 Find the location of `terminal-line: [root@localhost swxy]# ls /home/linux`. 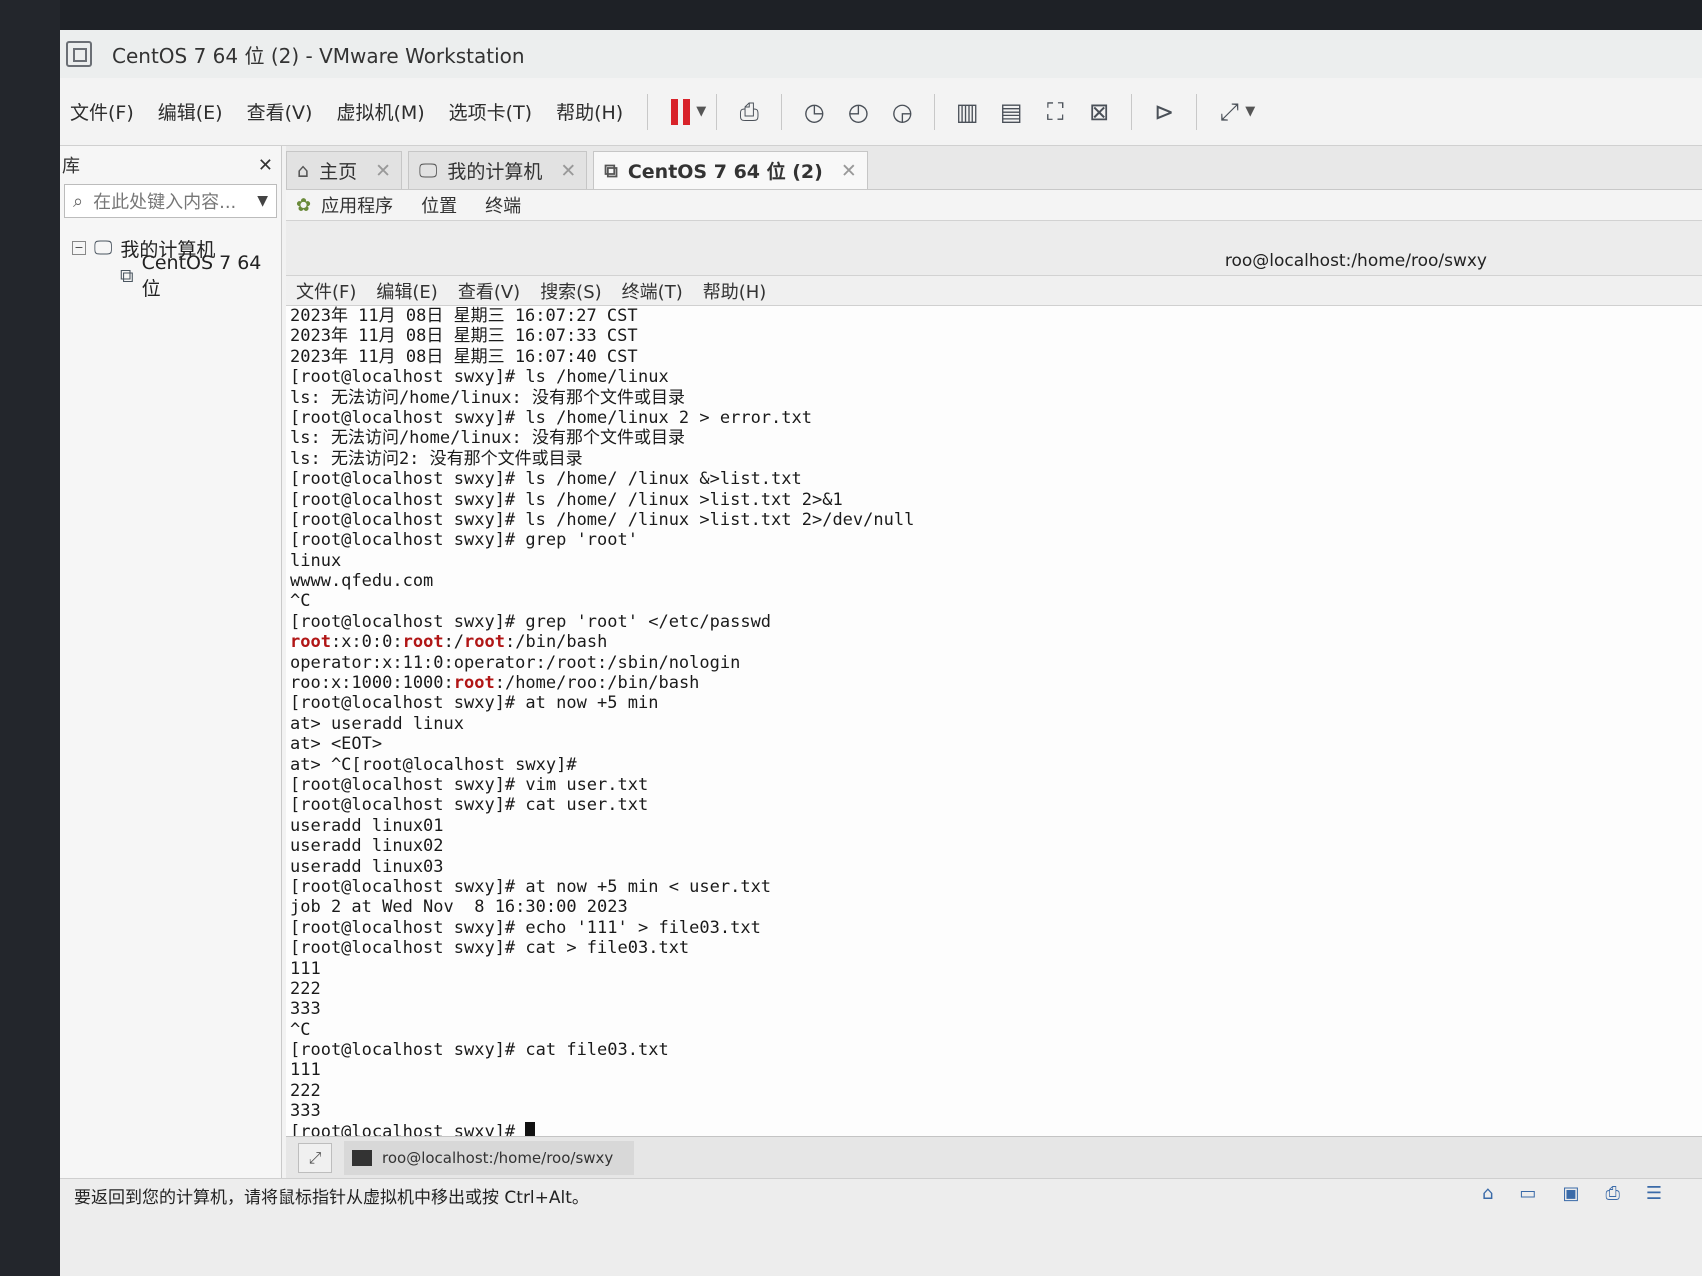

terminal-line: [root@localhost swxy]# ls /home/linux is located at coordinates (479, 377).